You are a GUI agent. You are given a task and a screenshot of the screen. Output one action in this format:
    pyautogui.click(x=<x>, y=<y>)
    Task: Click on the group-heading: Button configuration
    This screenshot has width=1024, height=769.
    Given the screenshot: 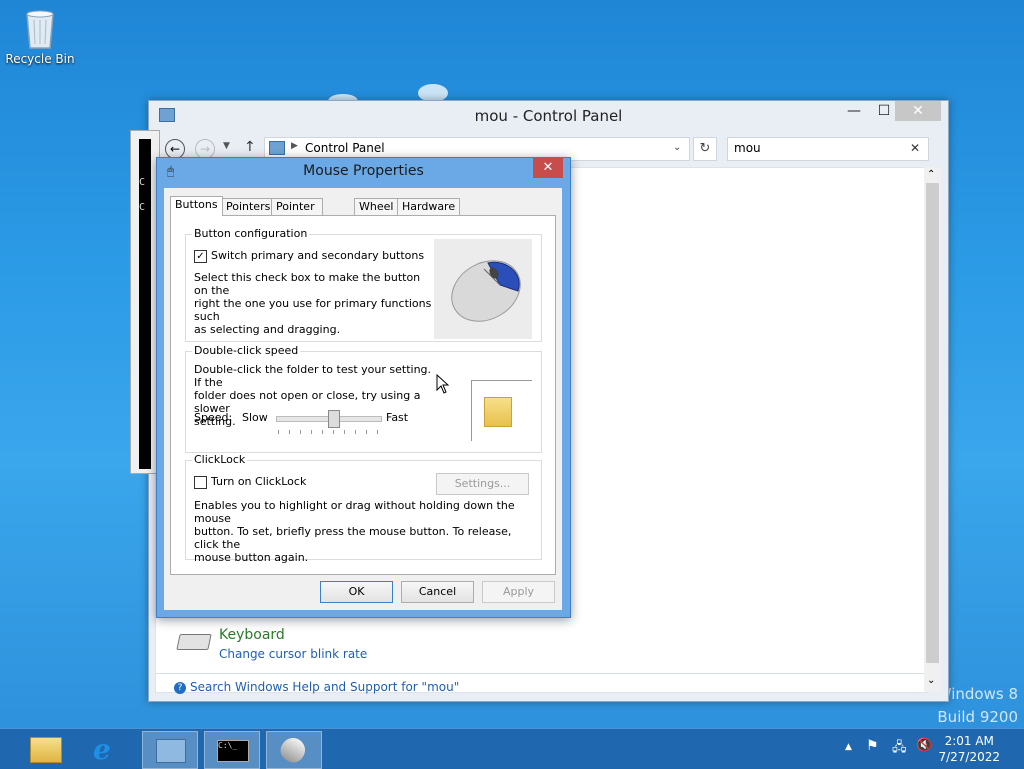 What is the action you would take?
    pyautogui.click(x=251, y=233)
    